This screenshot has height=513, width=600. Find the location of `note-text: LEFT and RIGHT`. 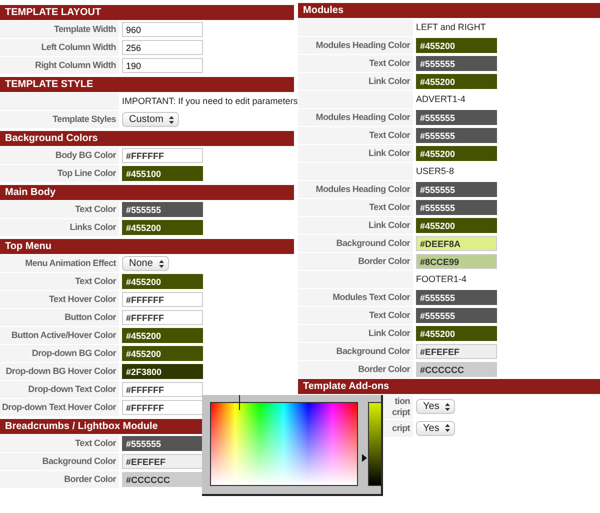

note-text: LEFT and RIGHT is located at coordinates (451, 27).